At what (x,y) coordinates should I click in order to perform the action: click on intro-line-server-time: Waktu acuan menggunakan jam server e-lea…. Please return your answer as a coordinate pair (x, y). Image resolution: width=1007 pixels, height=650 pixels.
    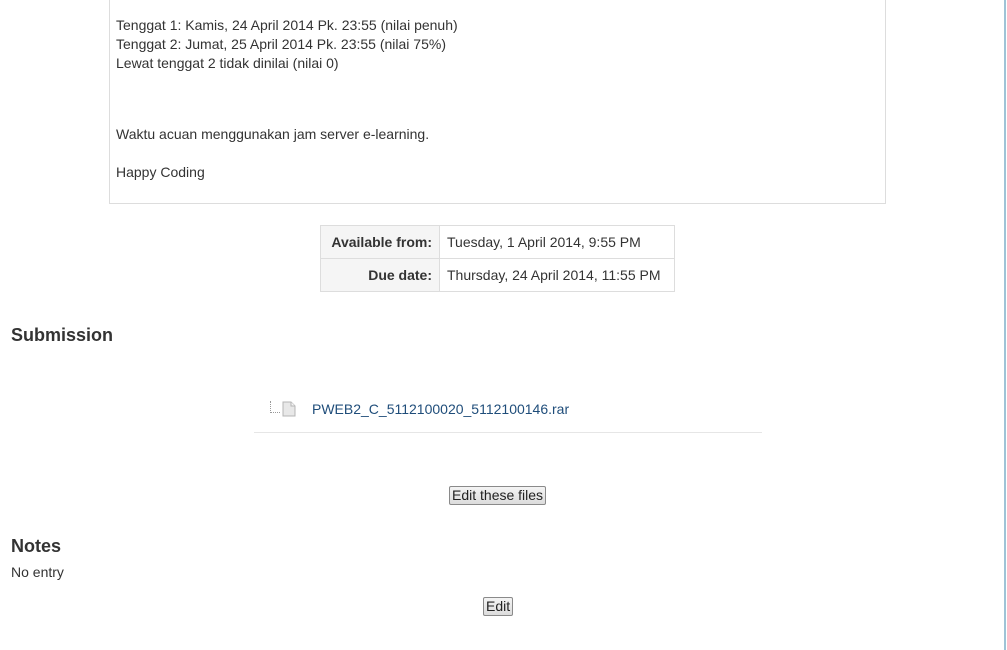
    Looking at the image, I should click on (273, 134).